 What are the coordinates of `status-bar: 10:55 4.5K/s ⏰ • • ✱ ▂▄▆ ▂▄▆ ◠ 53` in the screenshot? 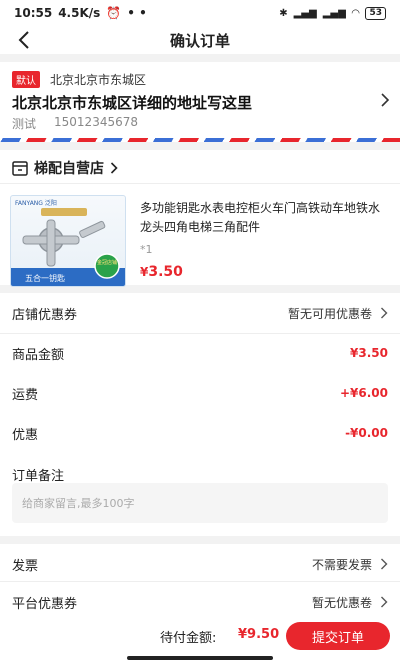 It's located at (200, 13).